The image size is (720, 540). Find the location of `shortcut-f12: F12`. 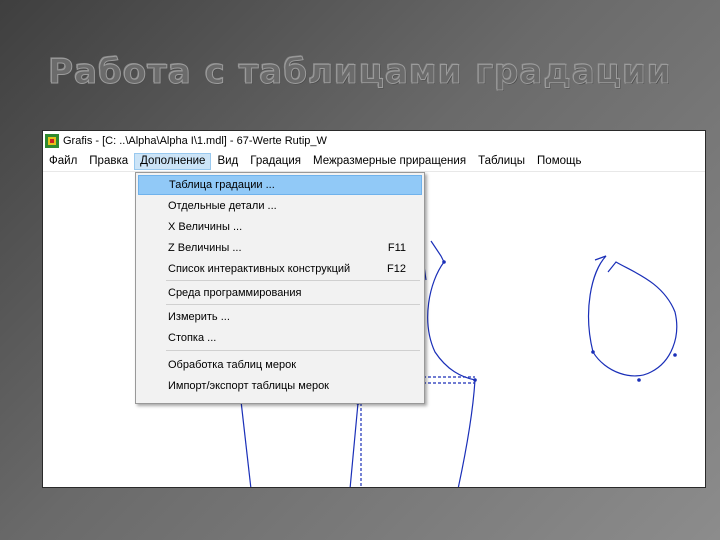

shortcut-f12: F12 is located at coordinates (396, 269).